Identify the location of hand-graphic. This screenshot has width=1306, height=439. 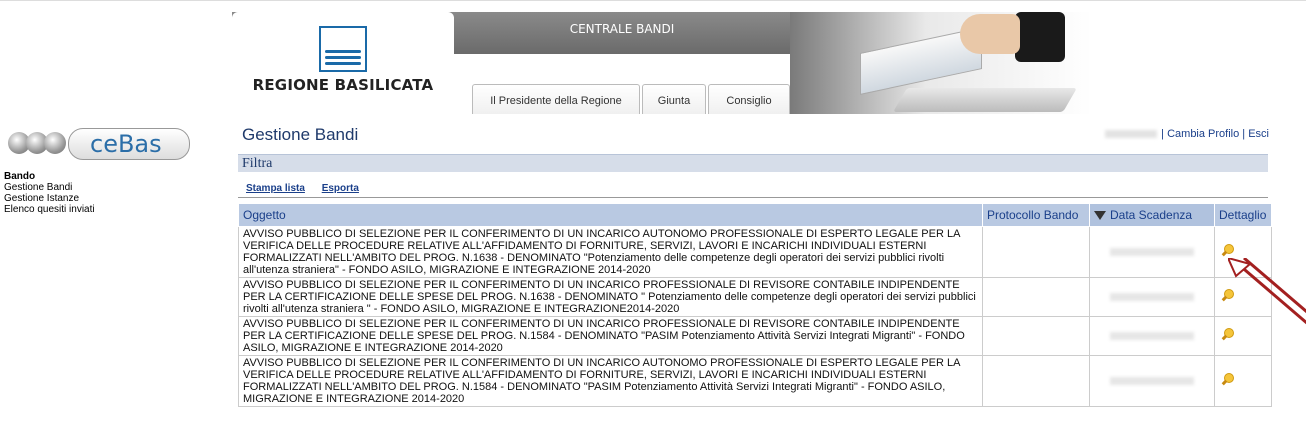
(990, 34).